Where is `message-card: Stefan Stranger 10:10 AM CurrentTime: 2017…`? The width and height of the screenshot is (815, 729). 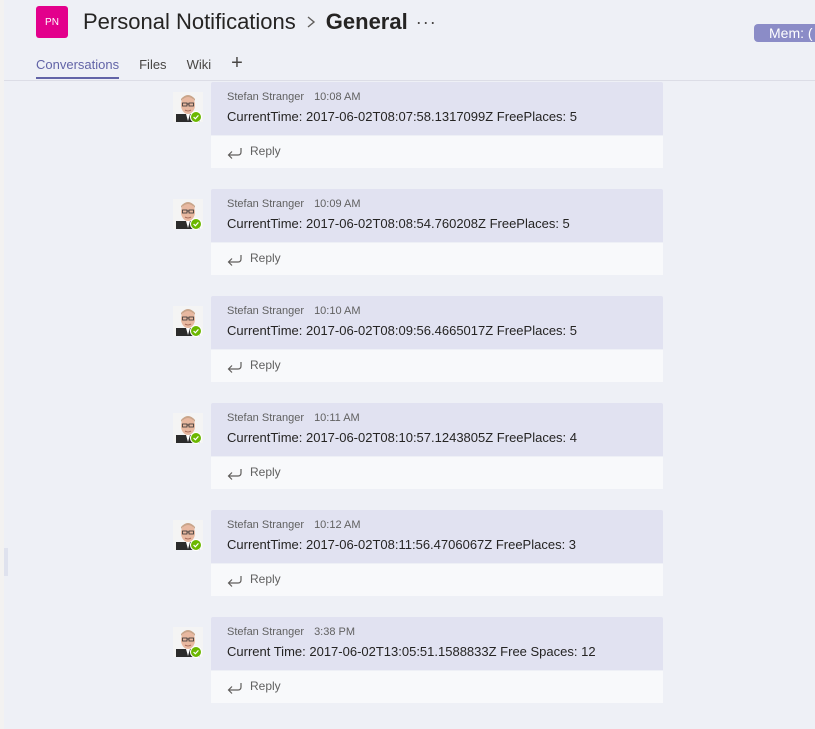 message-card: Stefan Stranger 10:10 AM CurrentTime: 2017… is located at coordinates (437, 322).